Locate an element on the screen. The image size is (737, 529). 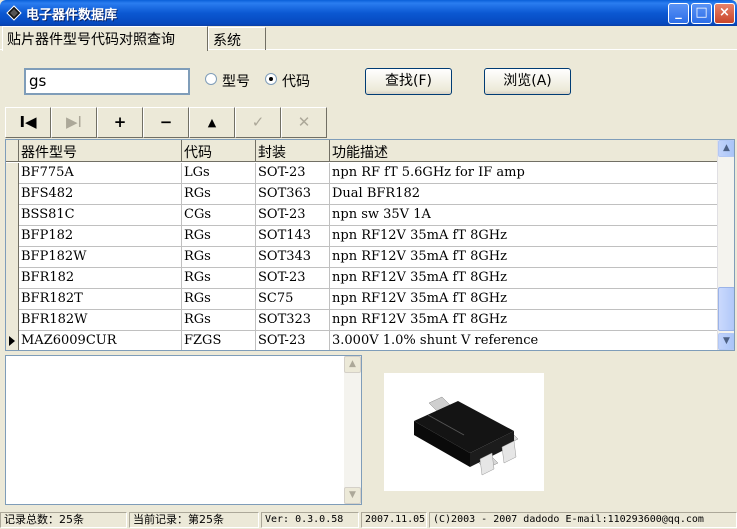
cell-code: FZGS is located at coordinates (219, 340).